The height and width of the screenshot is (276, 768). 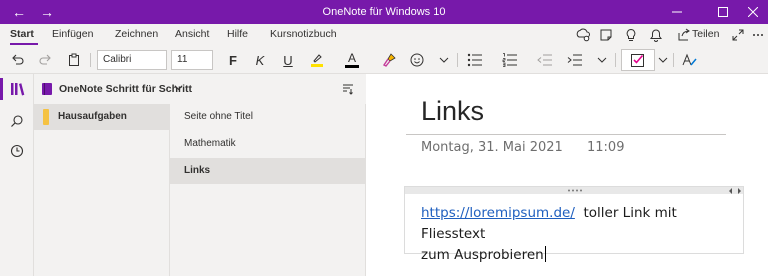 I want to click on page-item-seite-ohne-titel: Seite ohne Titel, so click(x=268, y=117).